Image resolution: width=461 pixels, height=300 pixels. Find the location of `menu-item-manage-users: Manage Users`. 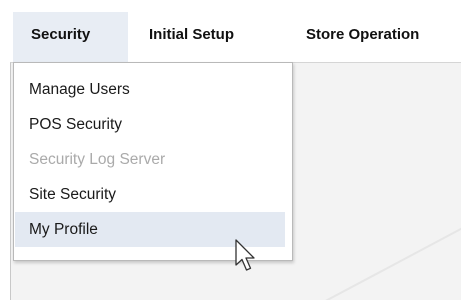

menu-item-manage-users: Manage Users is located at coordinates (150, 89).